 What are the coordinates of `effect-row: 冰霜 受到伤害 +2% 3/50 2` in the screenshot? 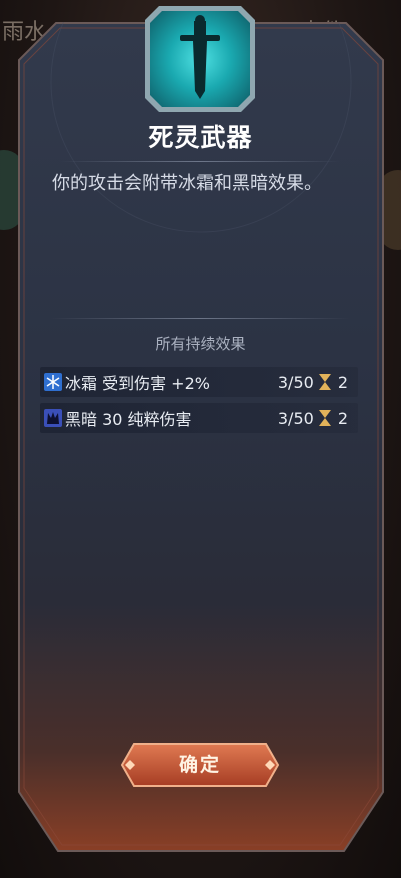 It's located at (199, 382).